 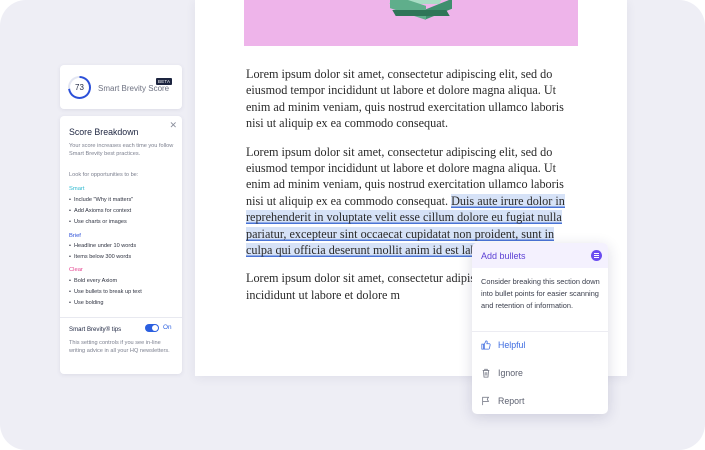 I want to click on panel-title: Score Breakdown, so click(x=104, y=132).